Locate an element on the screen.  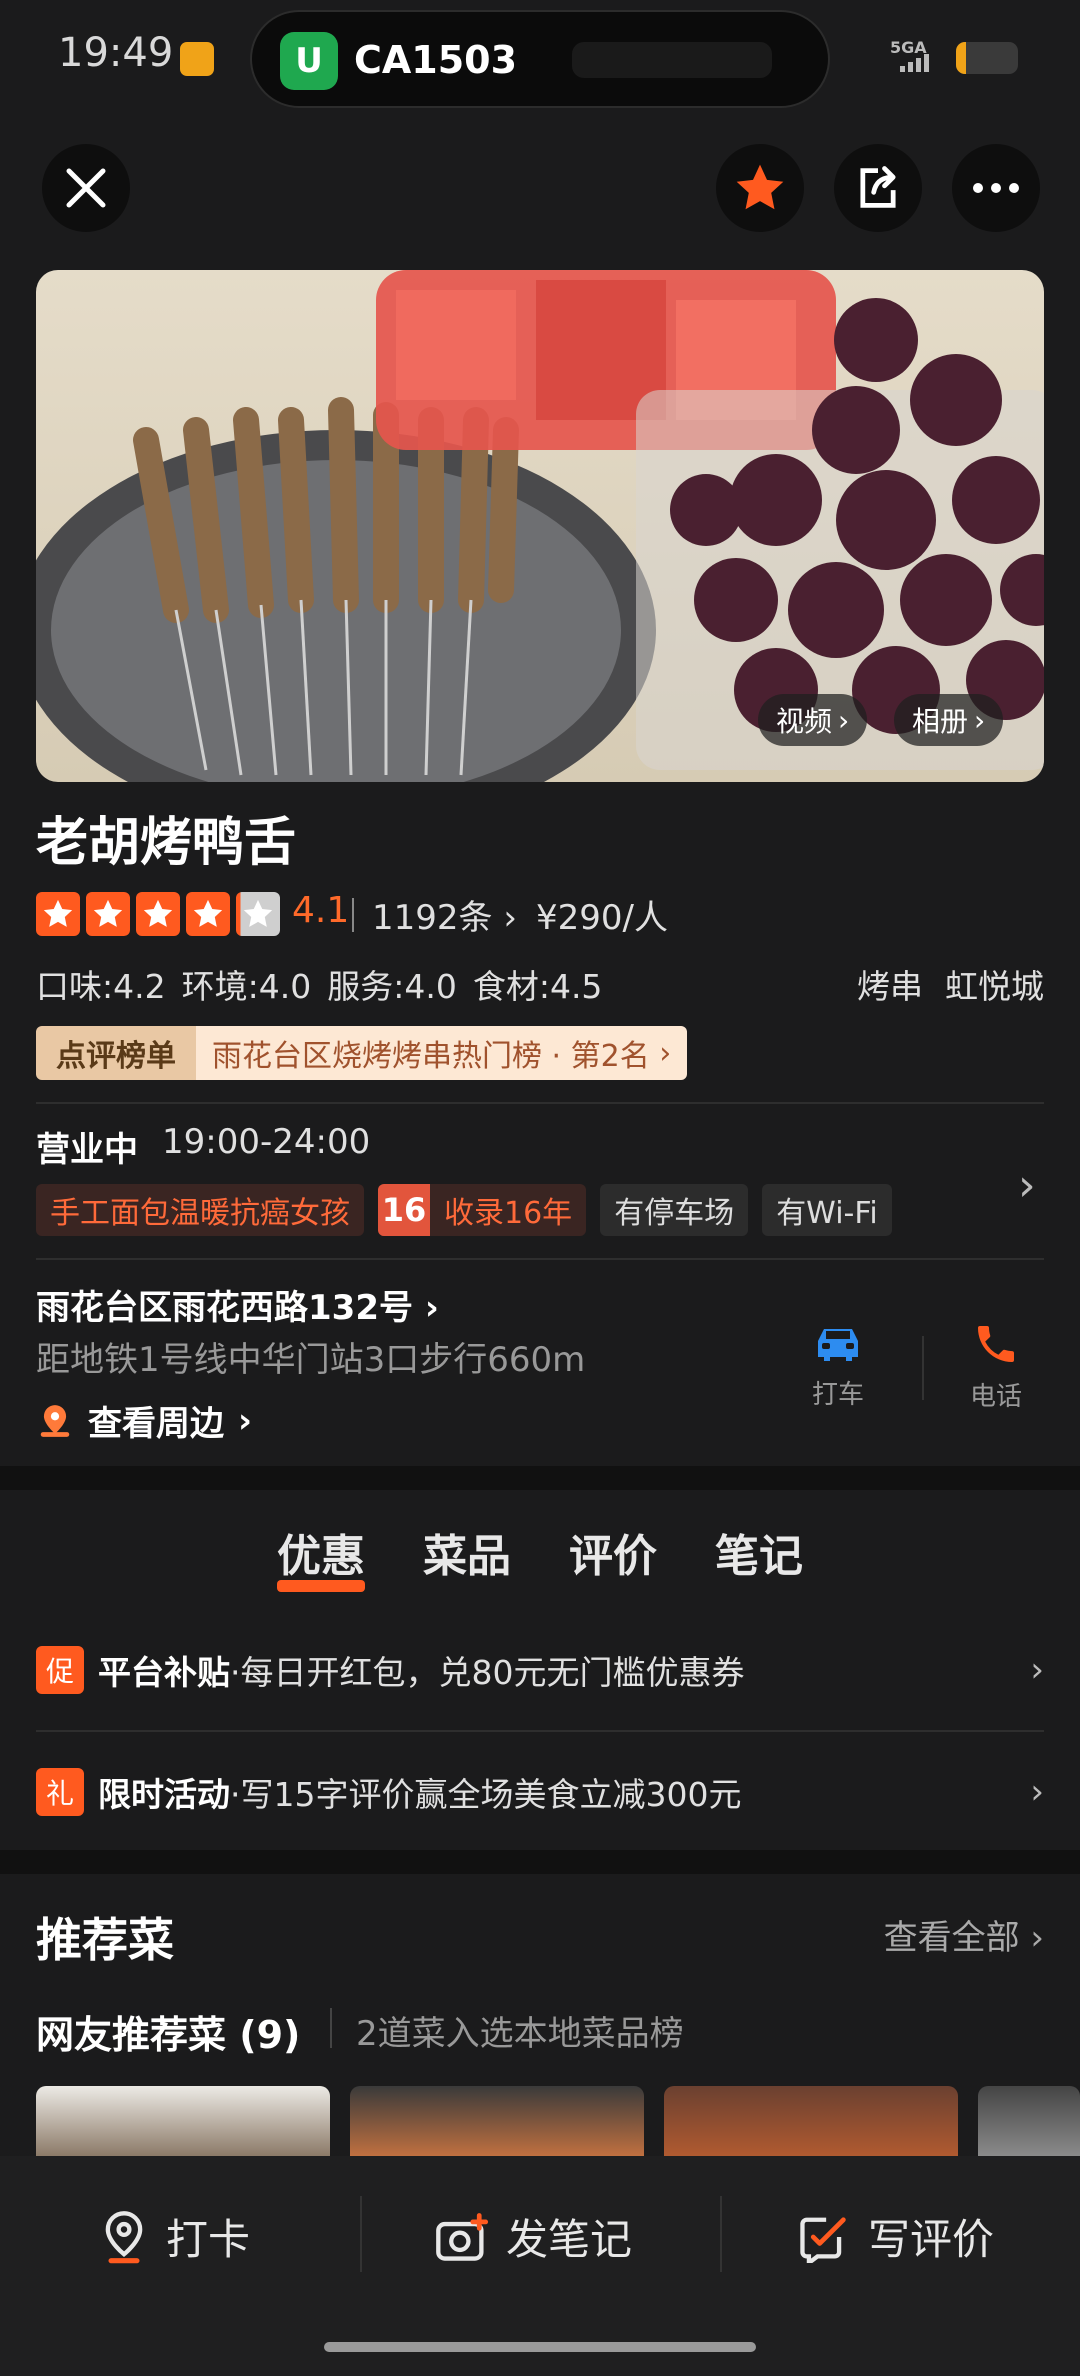
see-all-link: 查看全部 › is located at coordinates (964, 1934).